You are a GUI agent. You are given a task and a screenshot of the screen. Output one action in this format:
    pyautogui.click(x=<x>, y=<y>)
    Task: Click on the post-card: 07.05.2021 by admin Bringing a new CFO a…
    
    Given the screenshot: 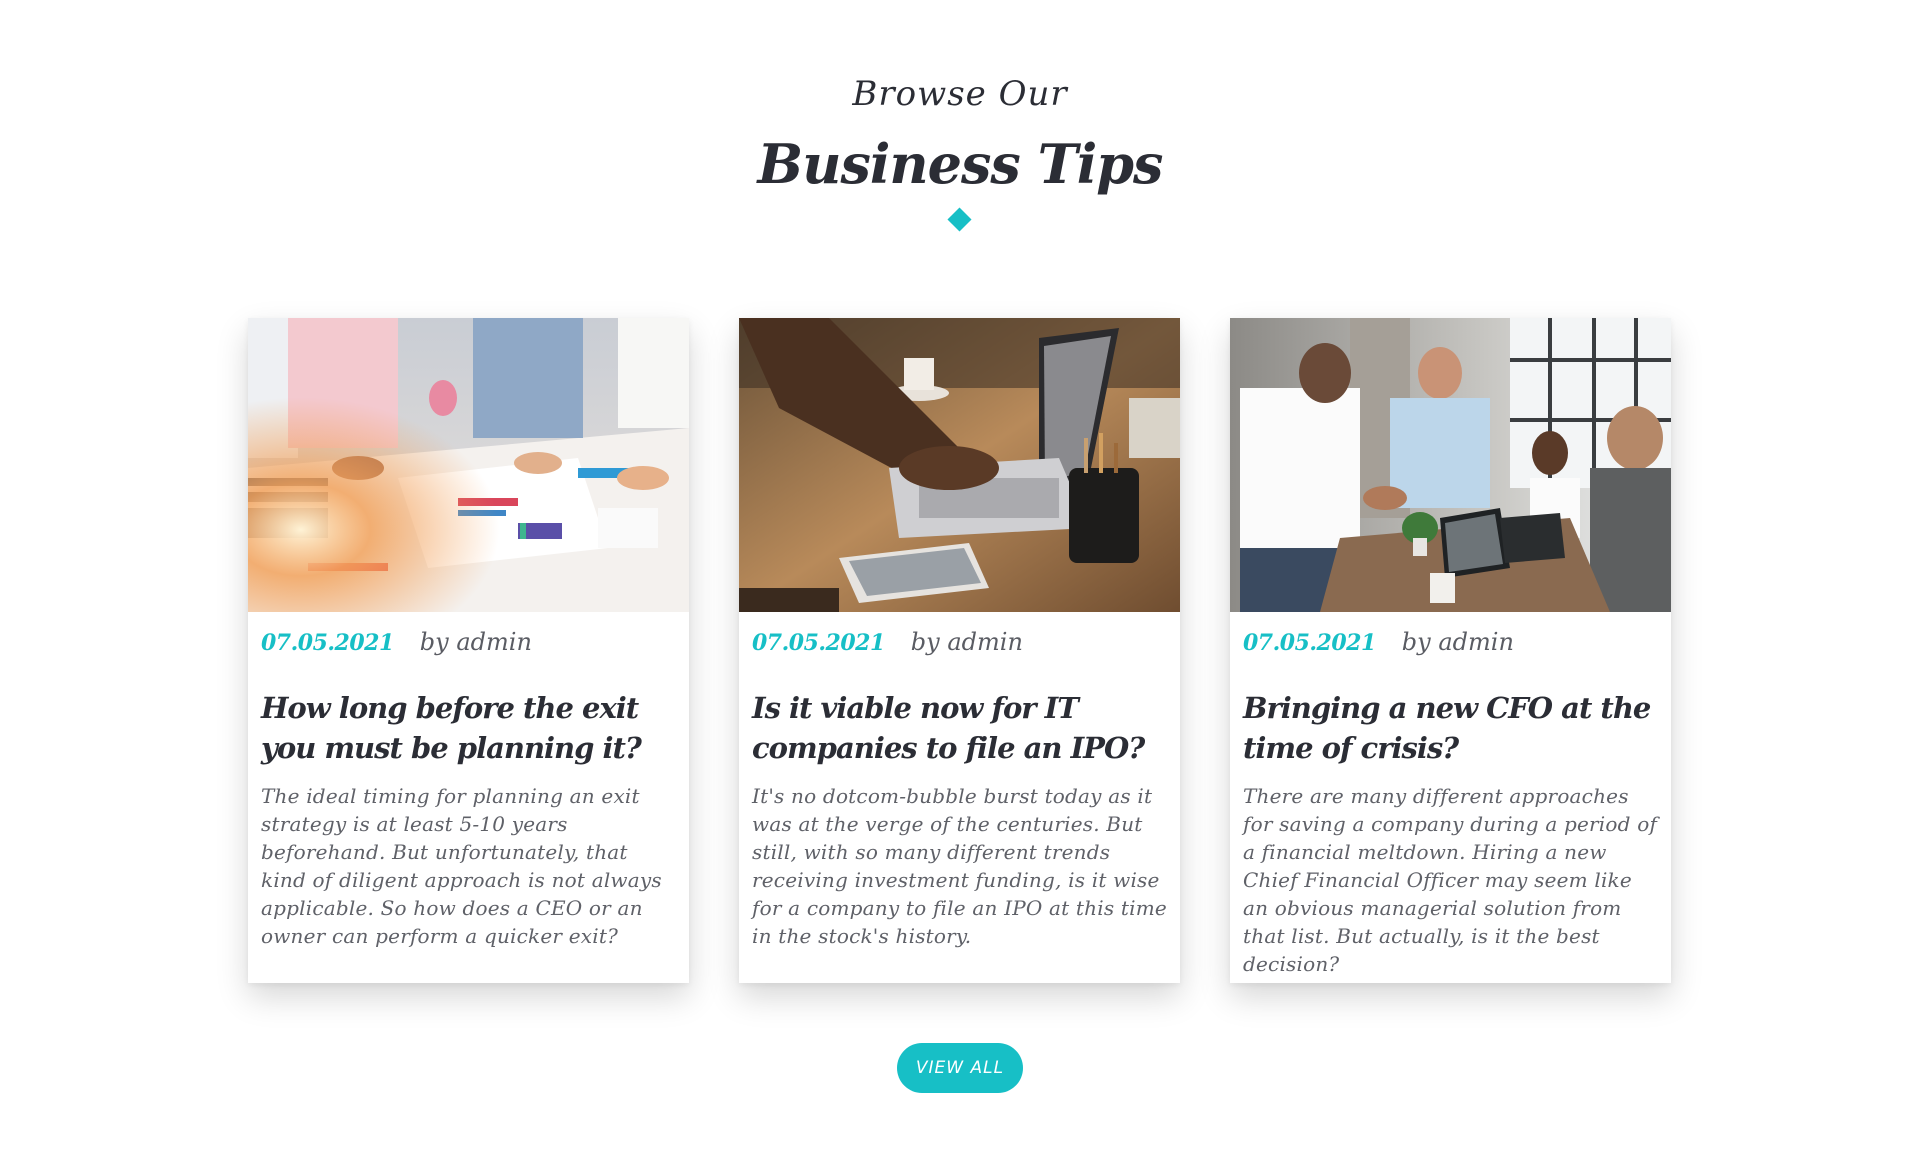 What is the action you would take?
    pyautogui.click(x=1450, y=650)
    